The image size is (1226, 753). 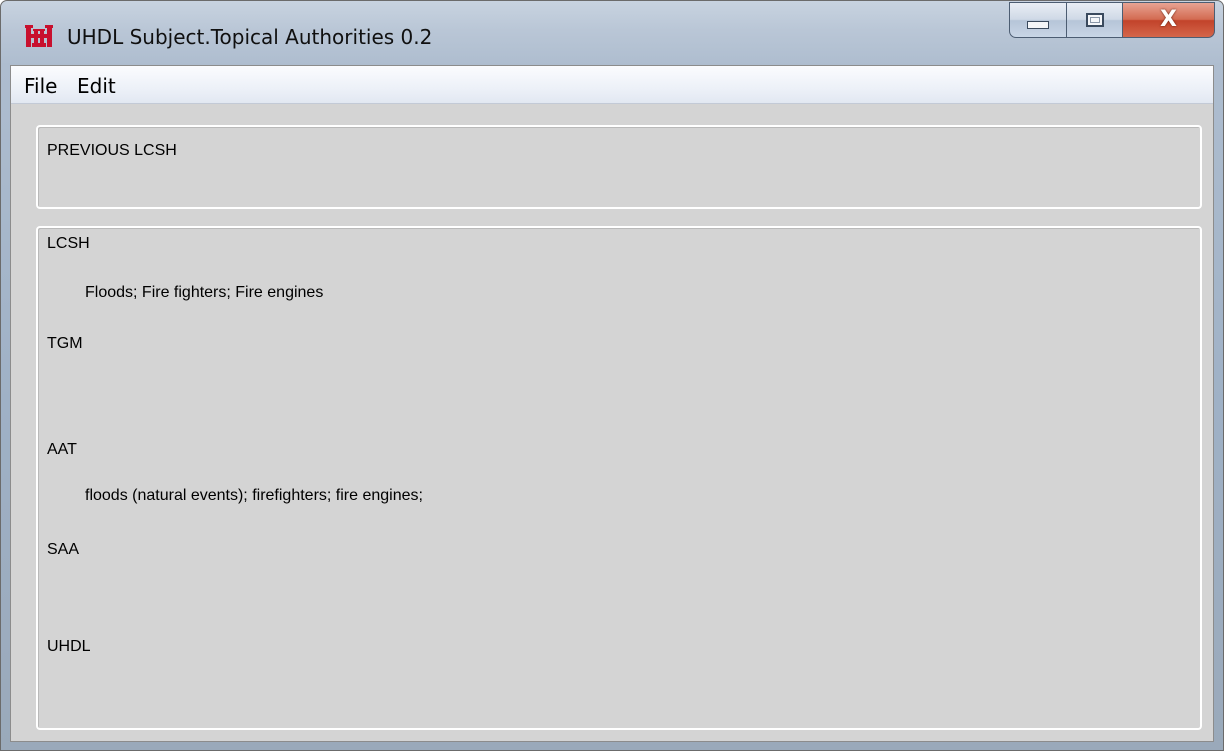 I want to click on minimize-icon, so click(x=1038, y=25).